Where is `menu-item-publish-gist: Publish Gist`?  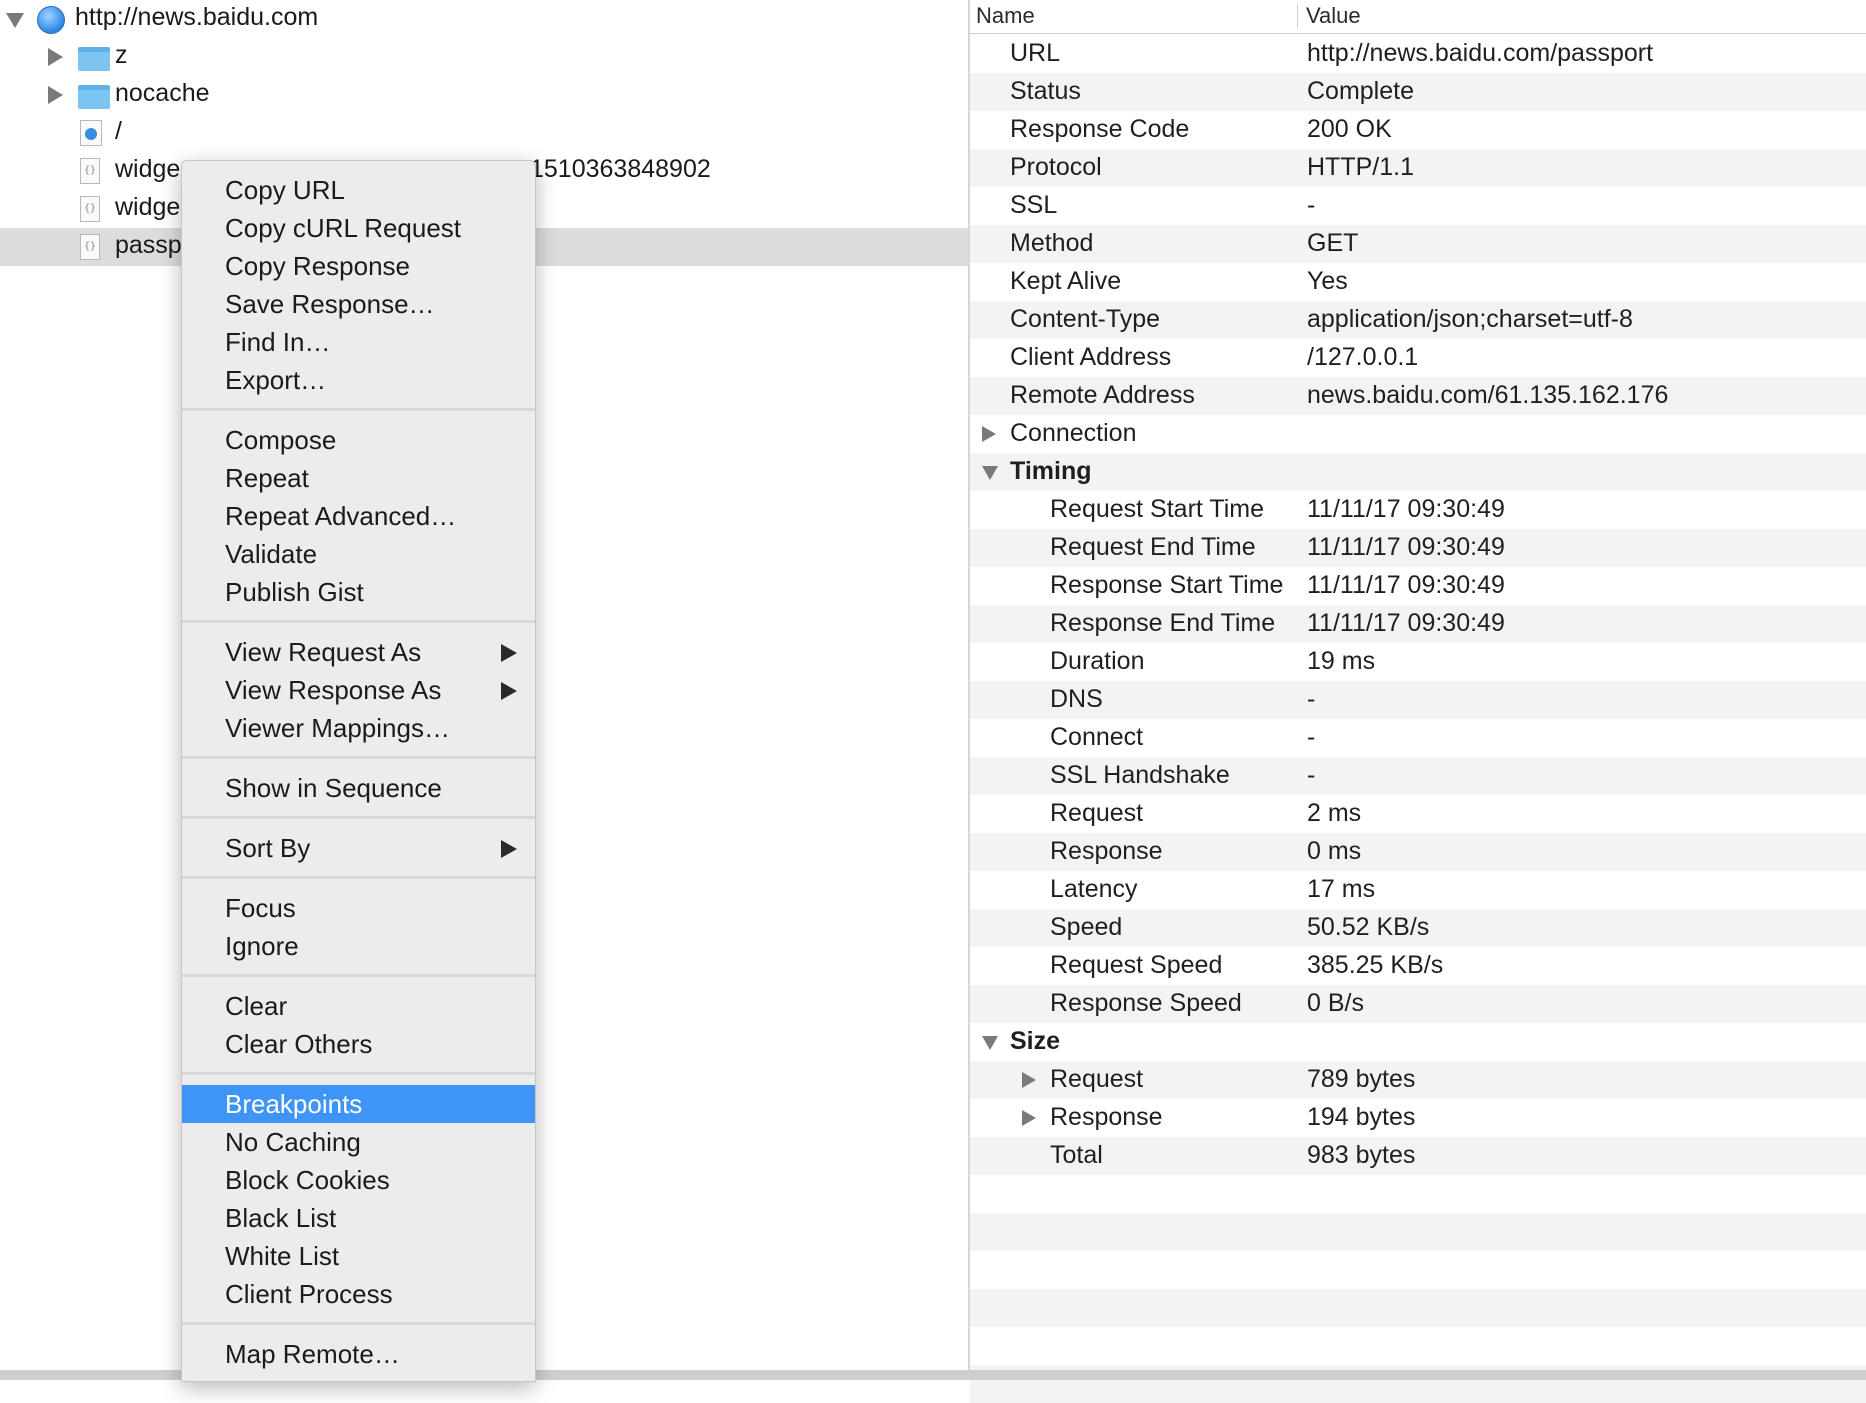
menu-item-publish-gist: Publish Gist is located at coordinates (358, 592).